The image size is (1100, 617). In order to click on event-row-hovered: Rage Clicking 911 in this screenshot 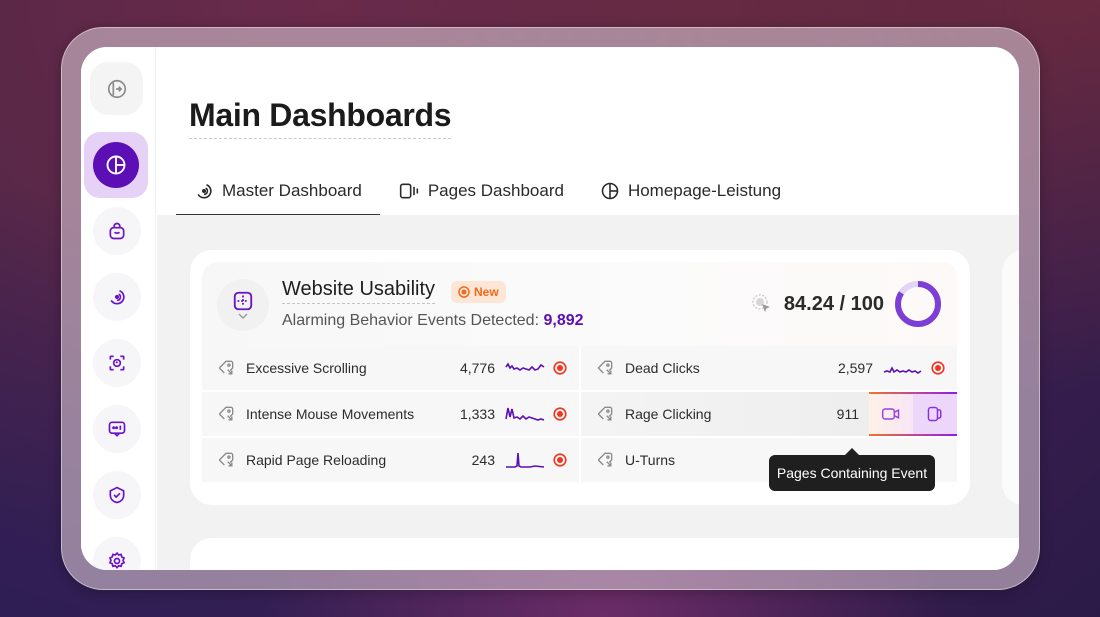, I will do `click(769, 414)`.